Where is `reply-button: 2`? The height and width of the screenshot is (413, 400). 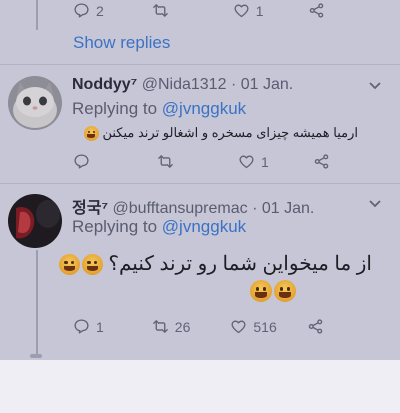 reply-button: 2 is located at coordinates (88, 10).